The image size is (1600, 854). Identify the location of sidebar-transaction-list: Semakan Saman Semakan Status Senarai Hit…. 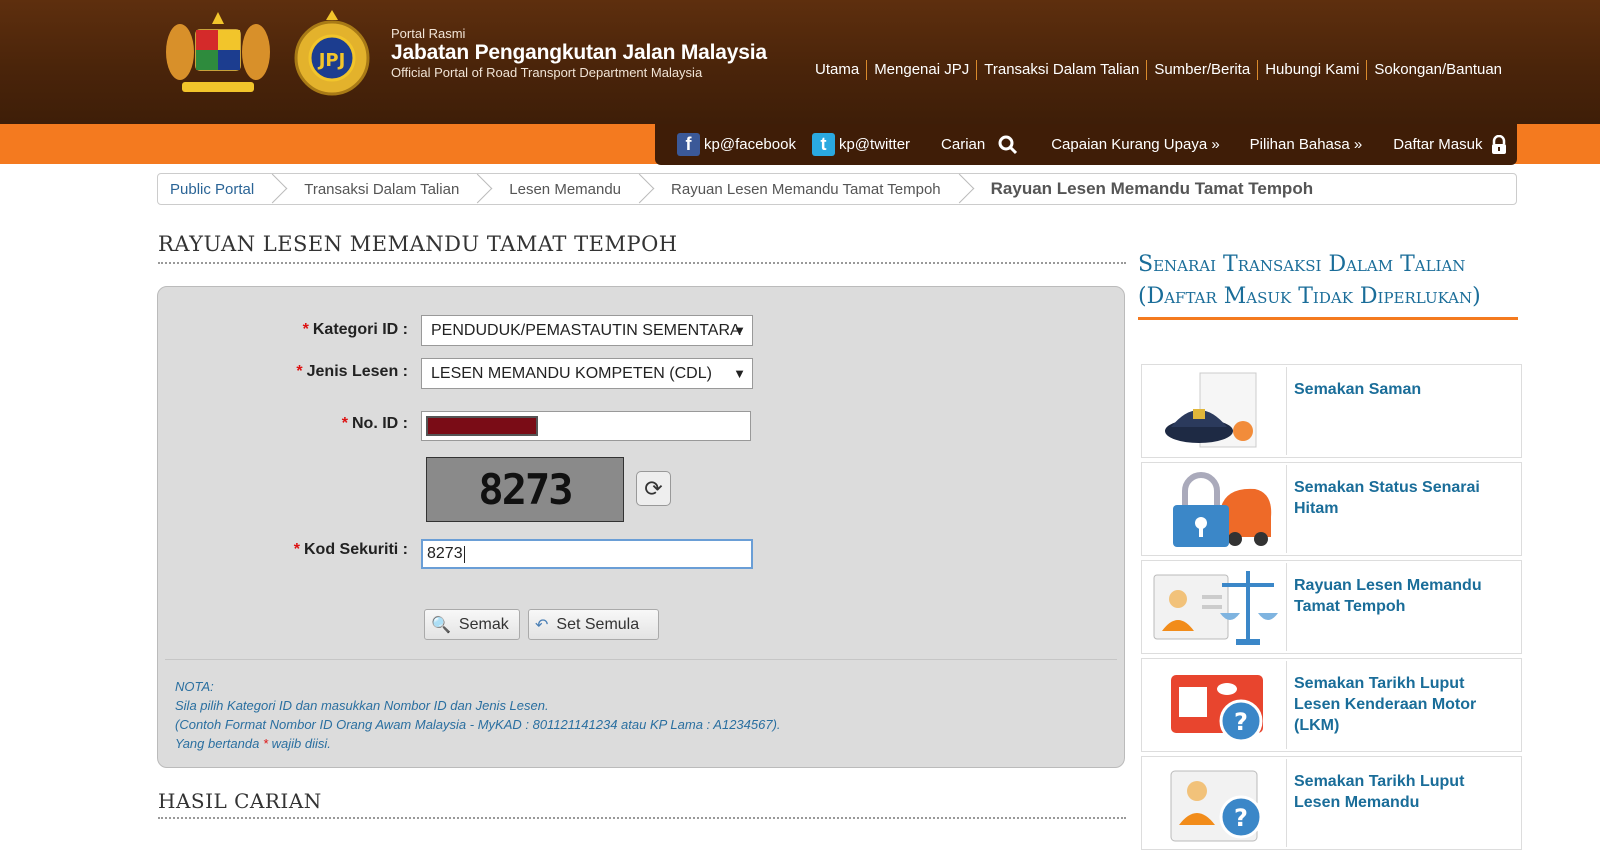
(1331, 609).